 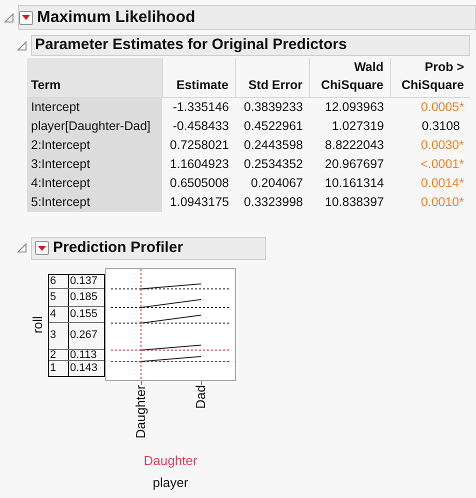 I want to click on section-title: Prediction Profiler, so click(x=118, y=248).